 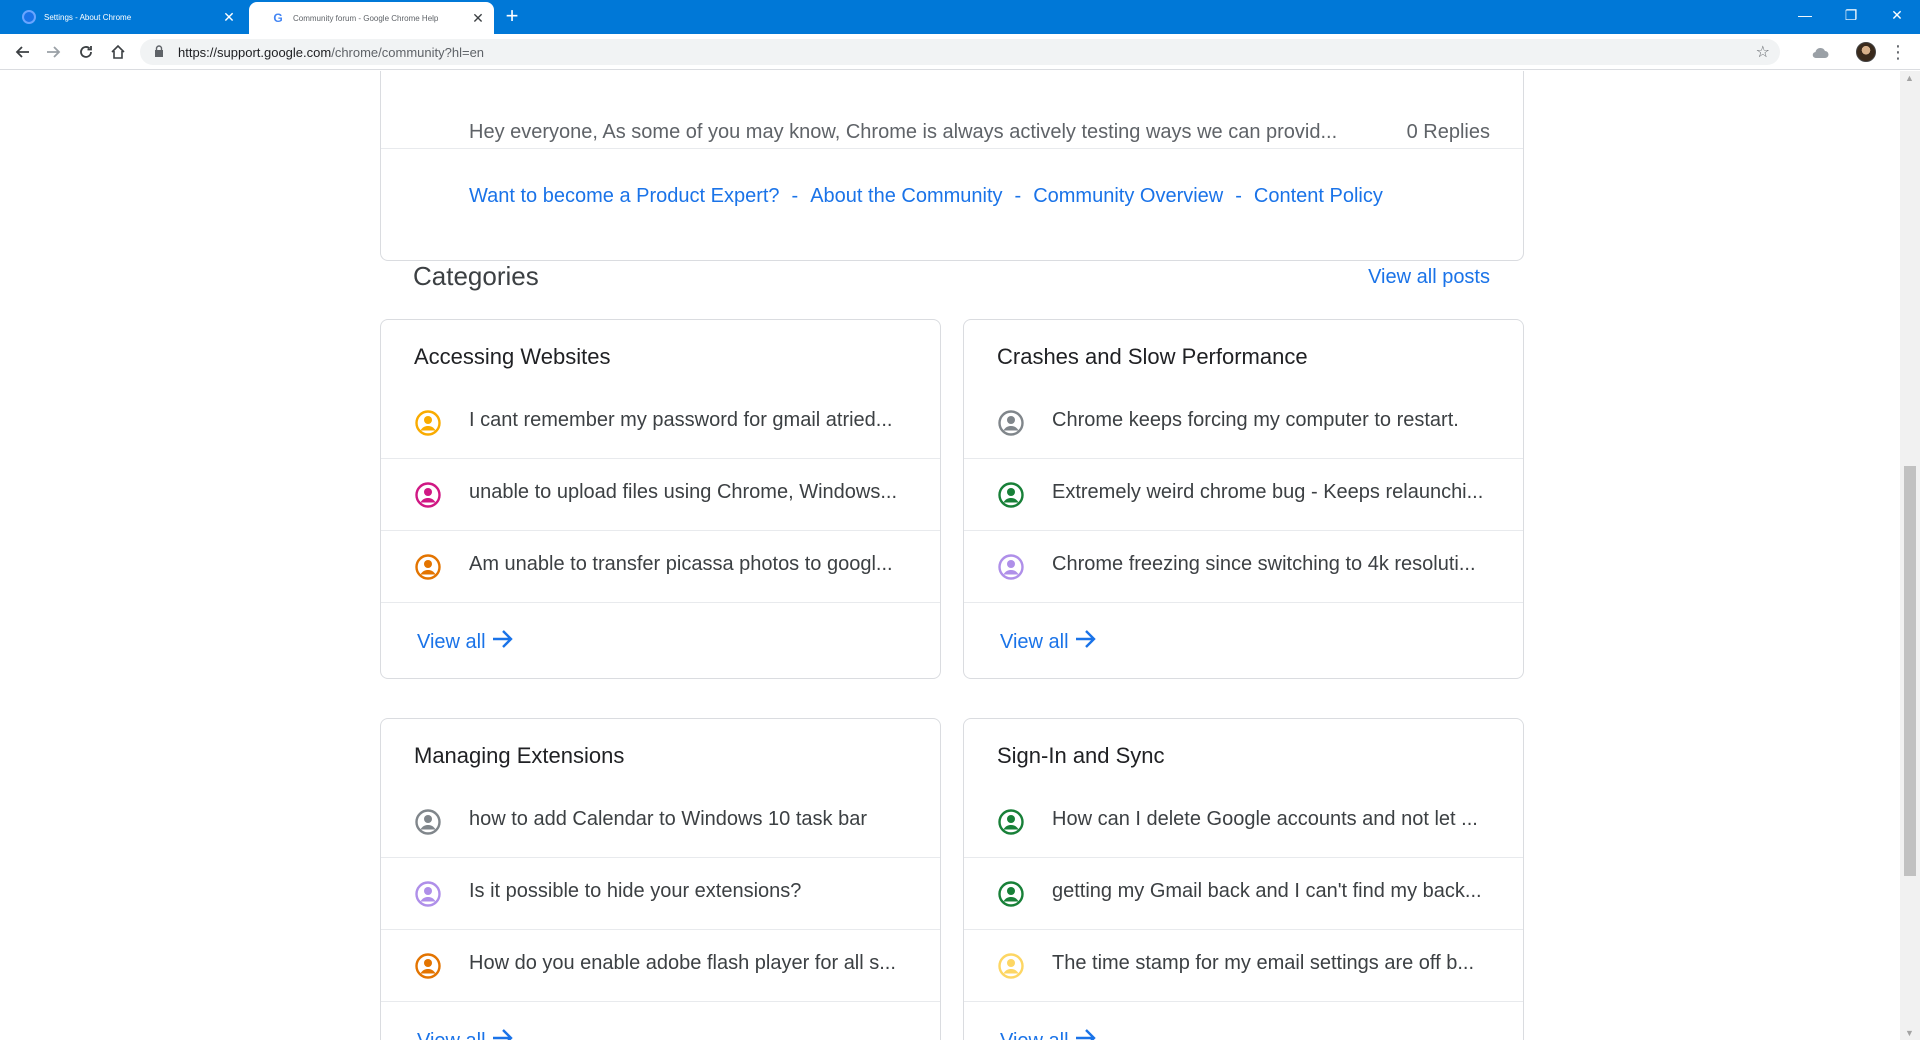 What do you see at coordinates (88, 17) in the screenshot?
I see `tab-title: Settings - About Chrome` at bounding box center [88, 17].